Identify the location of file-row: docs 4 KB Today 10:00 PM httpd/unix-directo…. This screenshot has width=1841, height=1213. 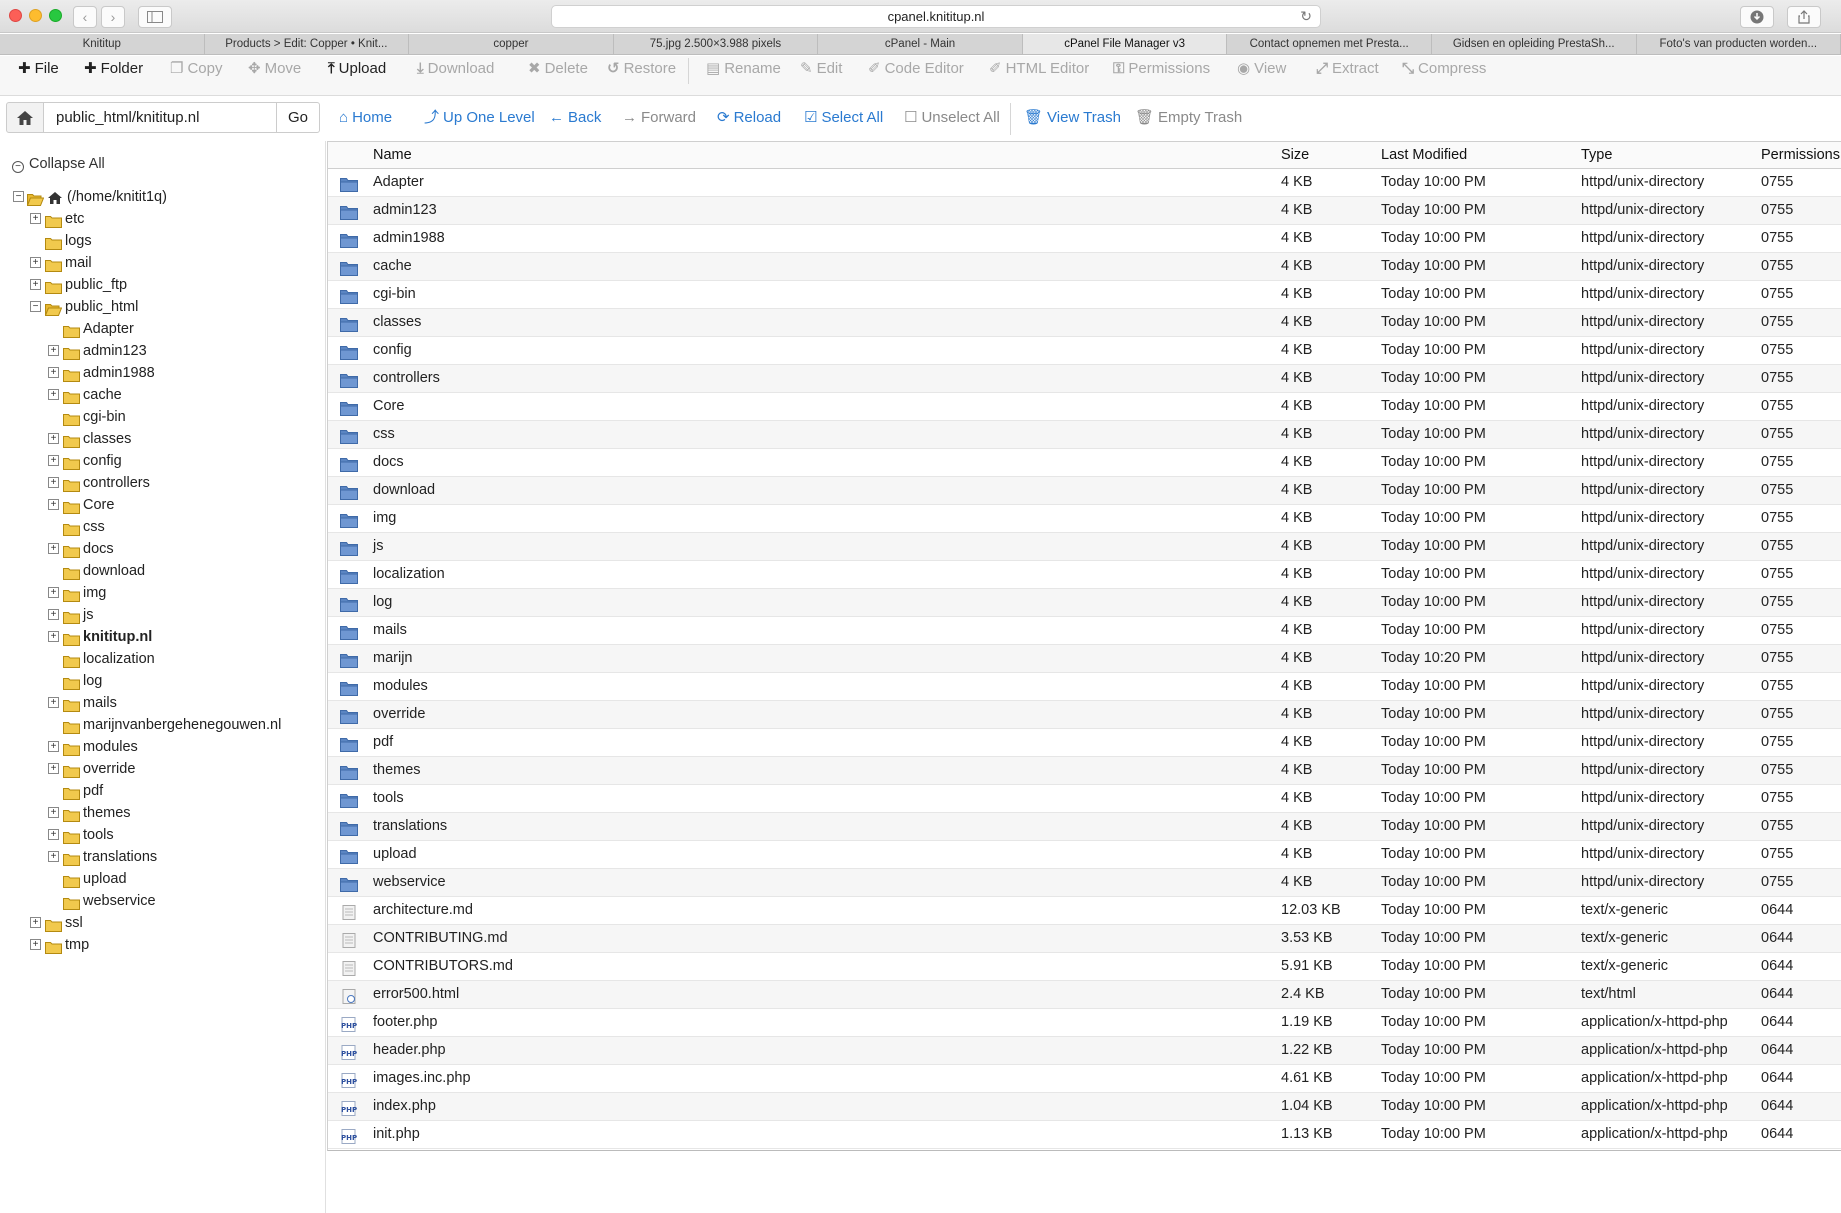
(1084, 463).